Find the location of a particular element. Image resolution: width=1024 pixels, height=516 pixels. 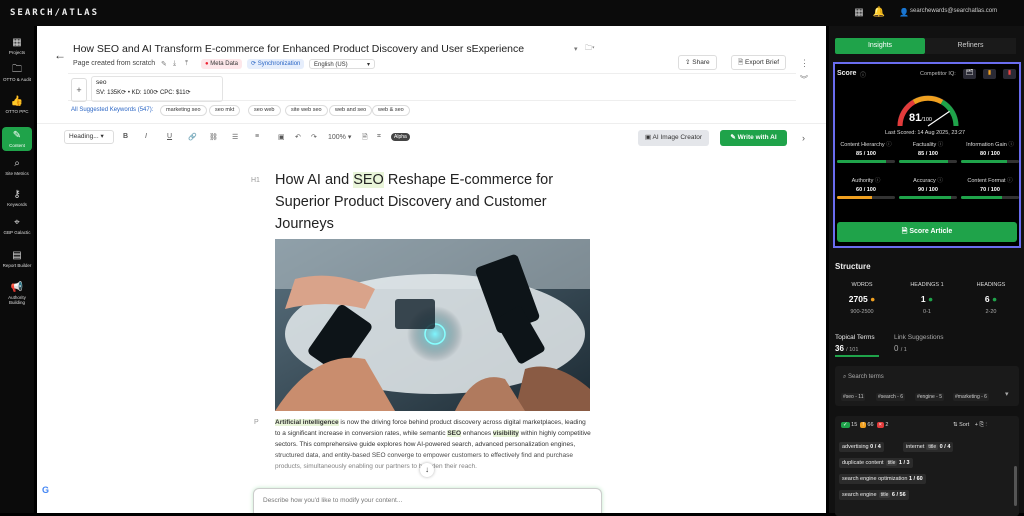

scrollbar is located at coordinates (1015, 486).